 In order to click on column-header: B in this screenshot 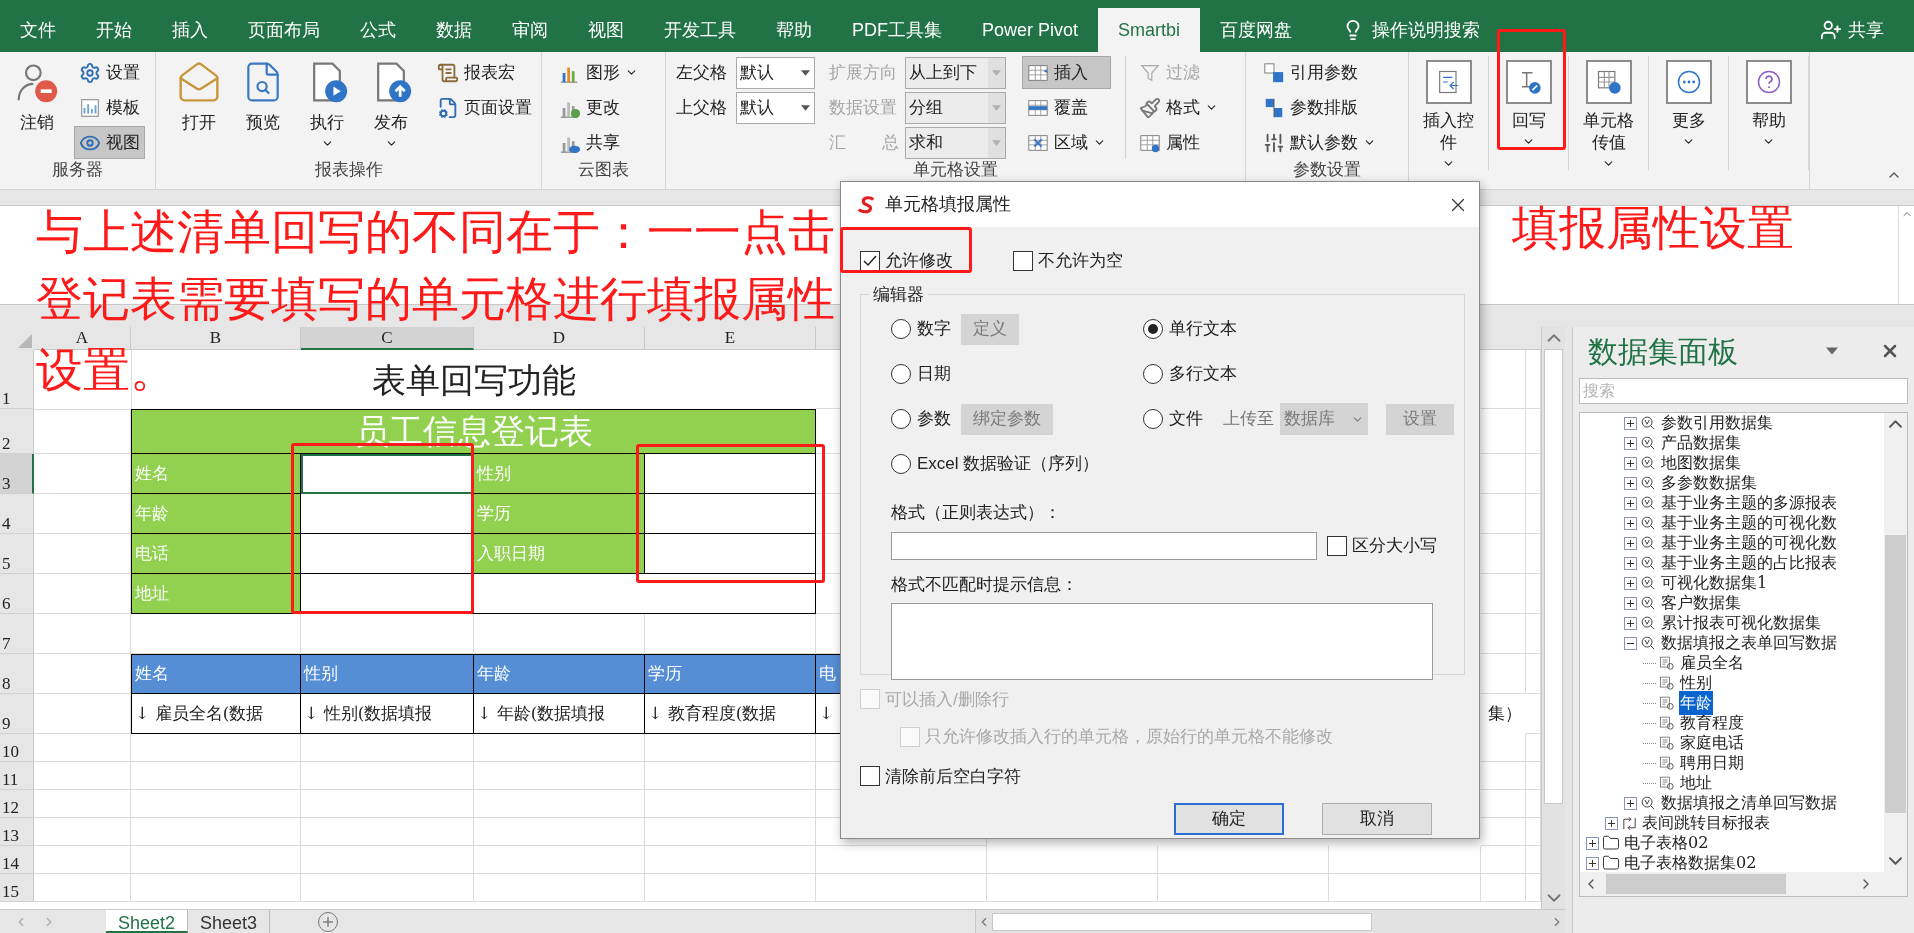, I will do `click(216, 338)`.